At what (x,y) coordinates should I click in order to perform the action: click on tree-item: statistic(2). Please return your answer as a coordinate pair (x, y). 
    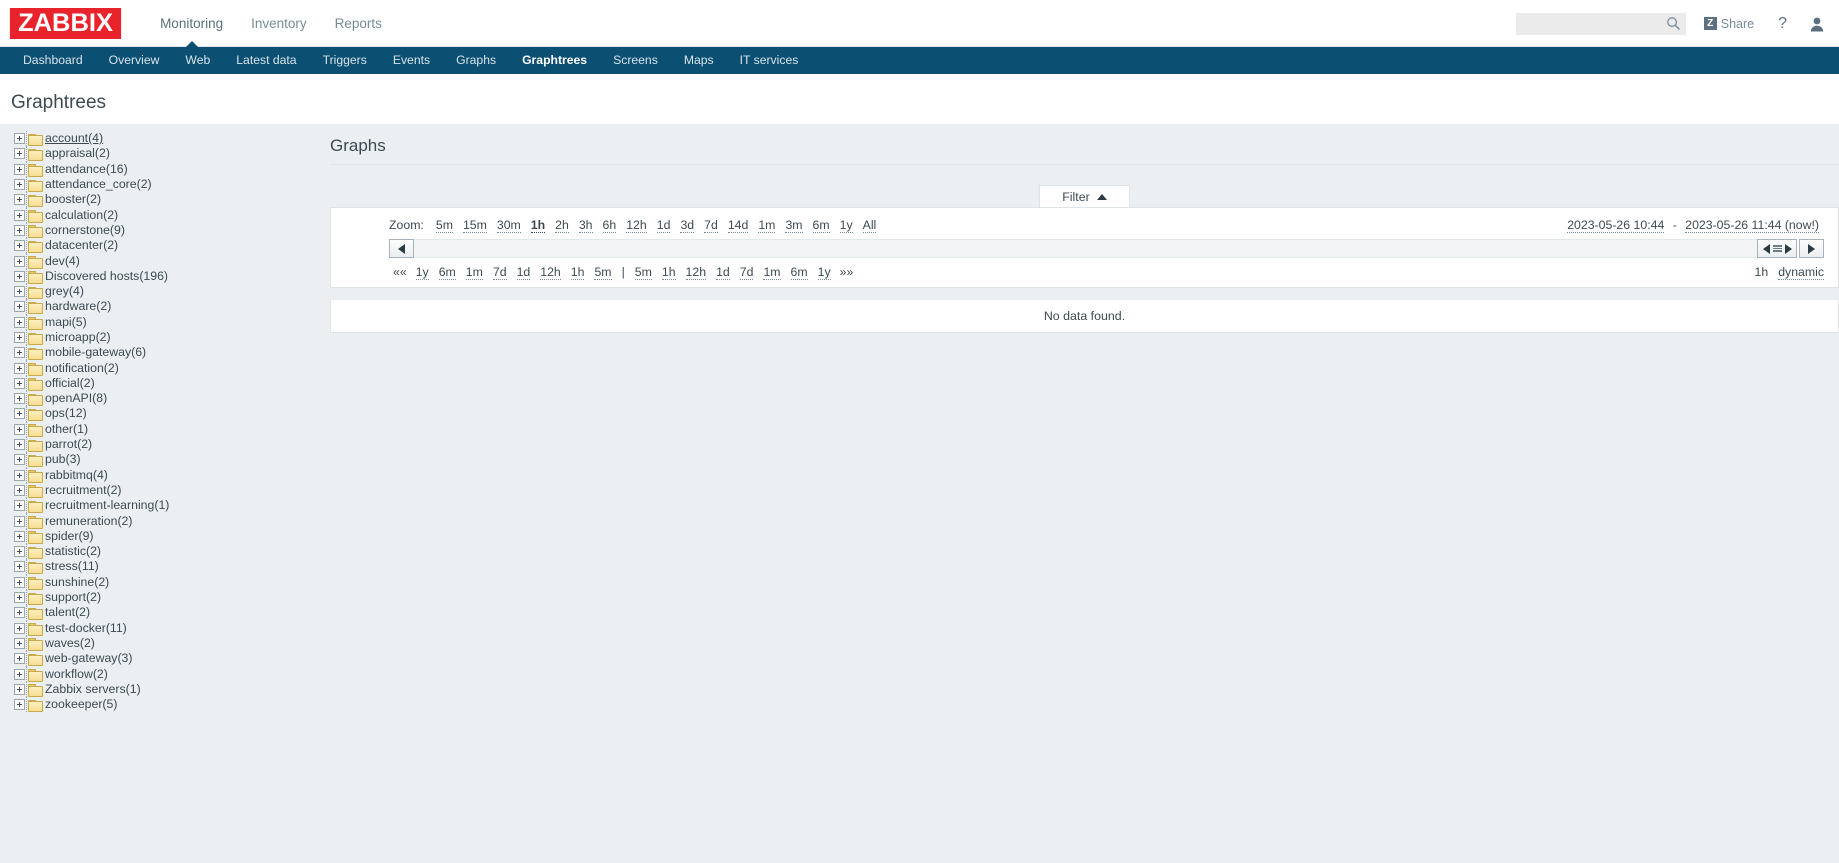
    Looking at the image, I should click on (172, 552).